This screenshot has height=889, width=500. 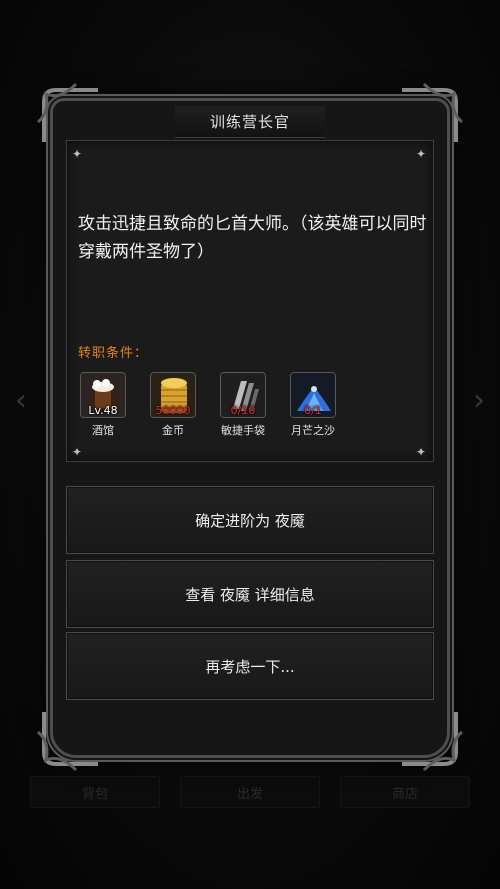 What do you see at coordinates (173, 410) in the screenshot?
I see `requirement-count: 50000` at bounding box center [173, 410].